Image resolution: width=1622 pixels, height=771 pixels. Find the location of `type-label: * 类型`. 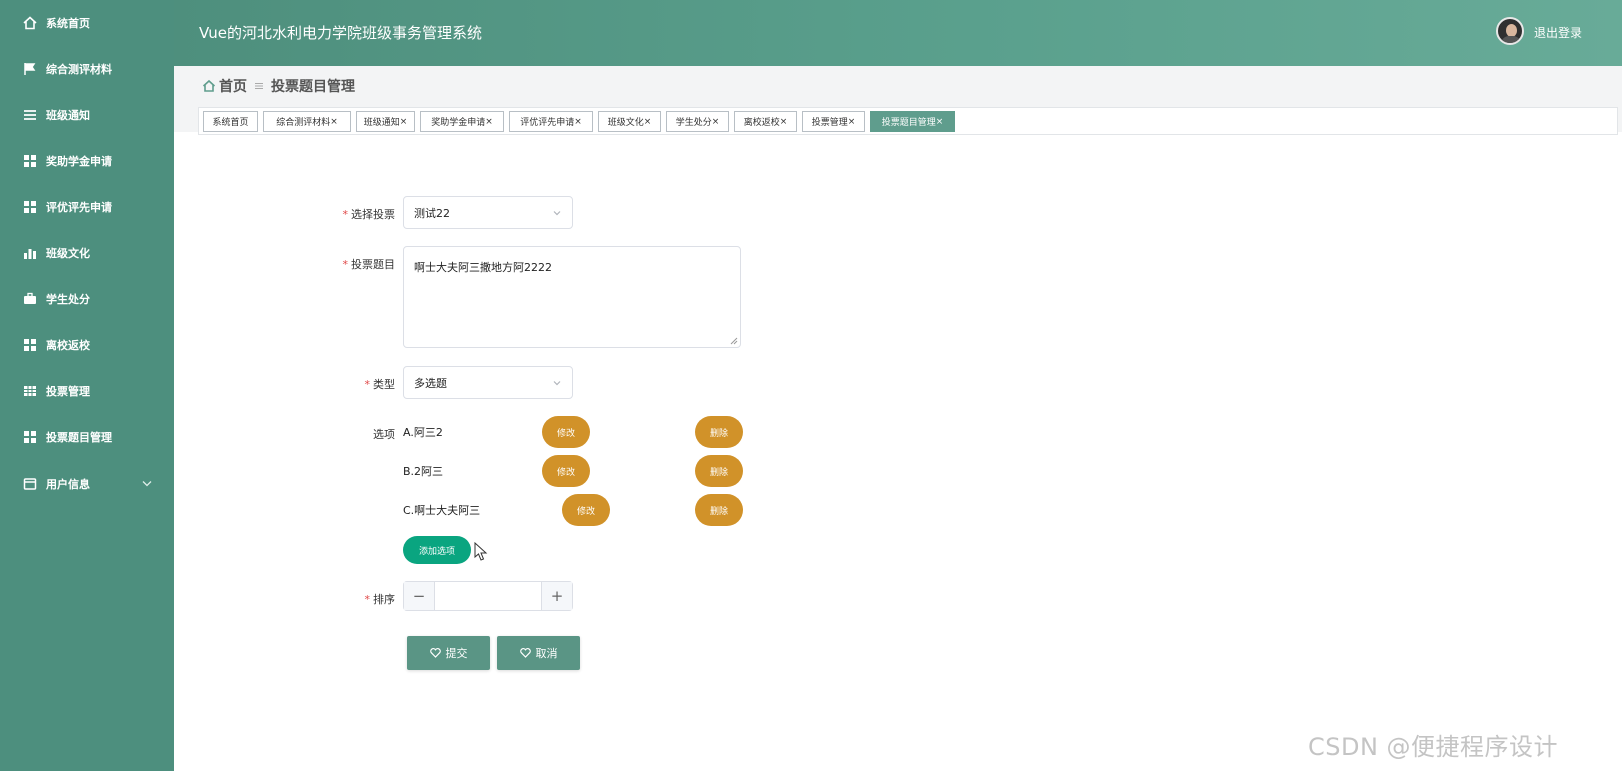

type-label: * 类型 is located at coordinates (380, 384).